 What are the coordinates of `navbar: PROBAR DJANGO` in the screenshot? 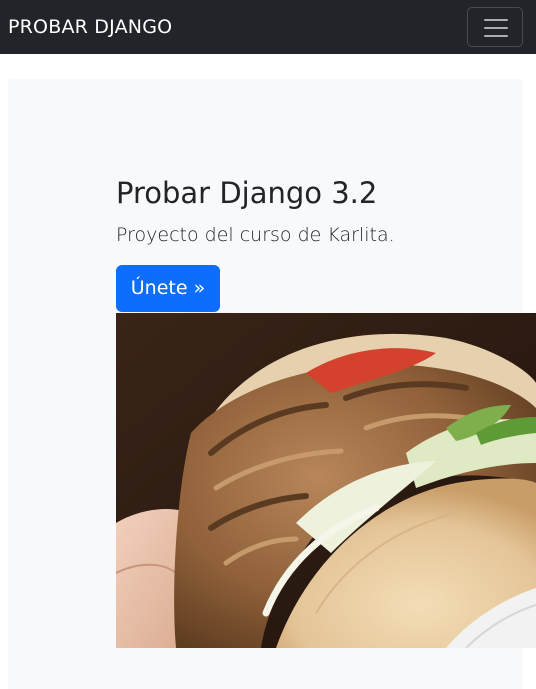 It's located at (268, 27).